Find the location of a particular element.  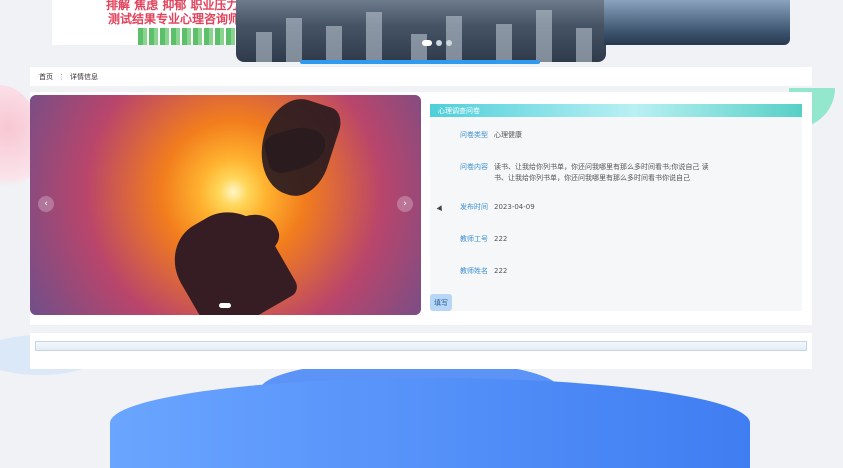

carousel-next-icon: › is located at coordinates (405, 204).